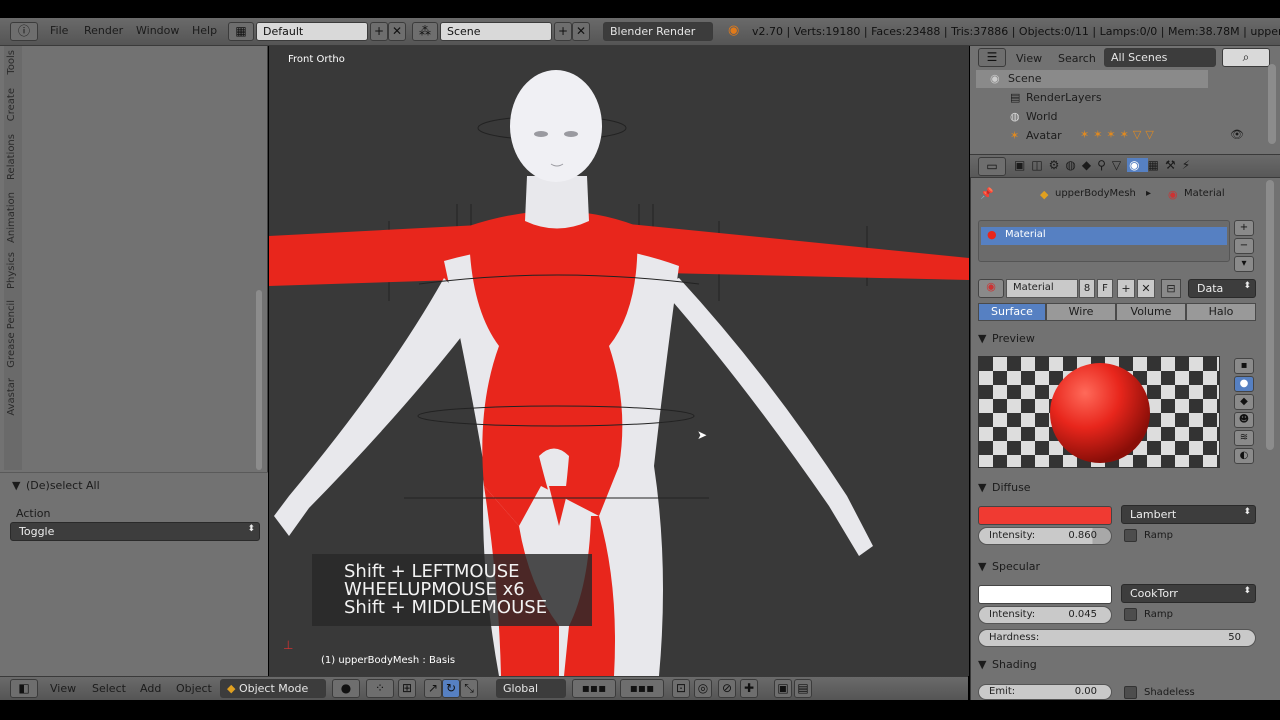  Describe the element at coordinates (1244, 366) in the screenshot. I see `preview-flat-icon: ▪` at that location.